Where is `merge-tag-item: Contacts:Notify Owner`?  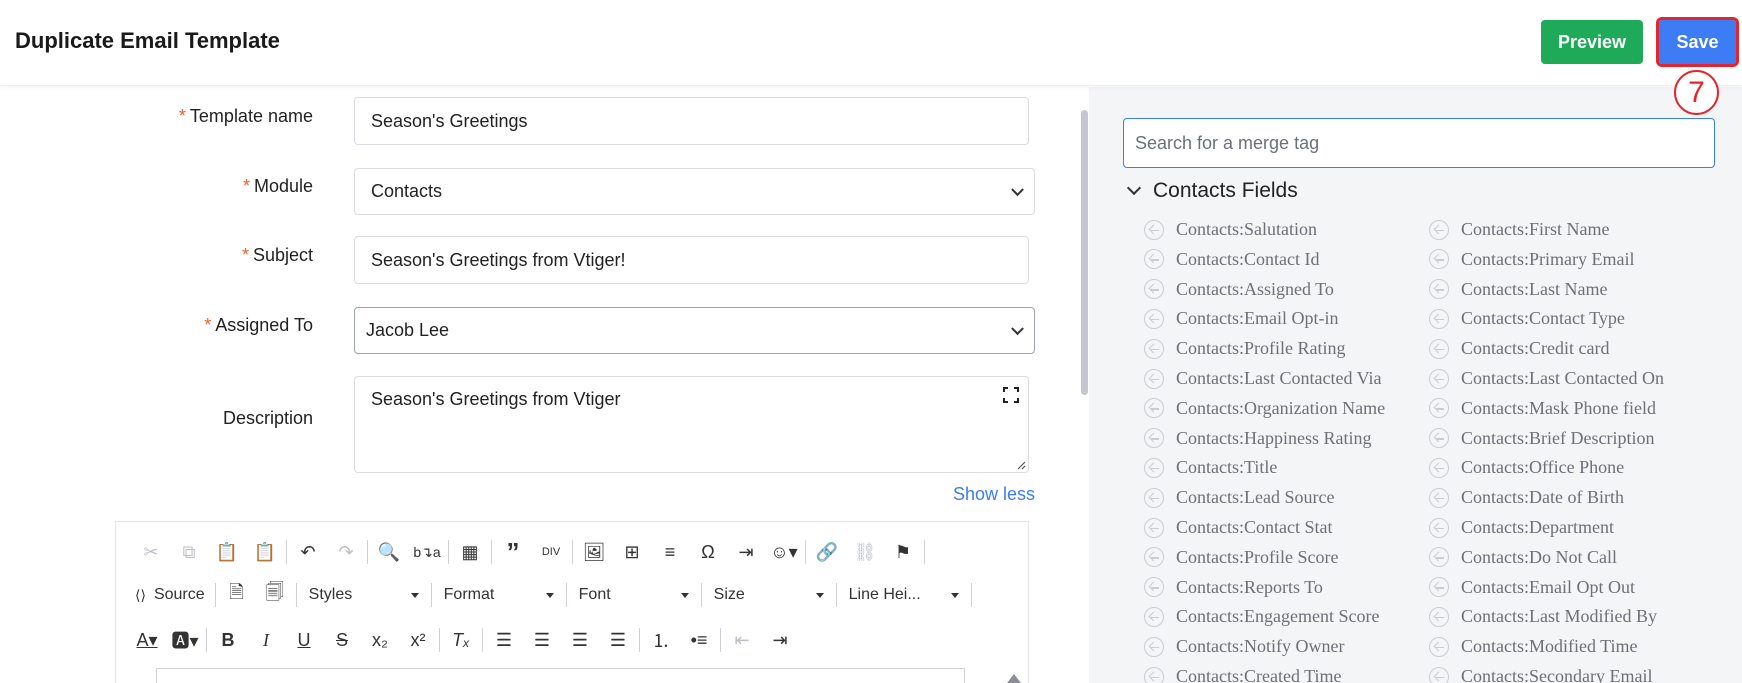 merge-tag-item: Contacts:Notify Owner is located at coordinates (1244, 646).